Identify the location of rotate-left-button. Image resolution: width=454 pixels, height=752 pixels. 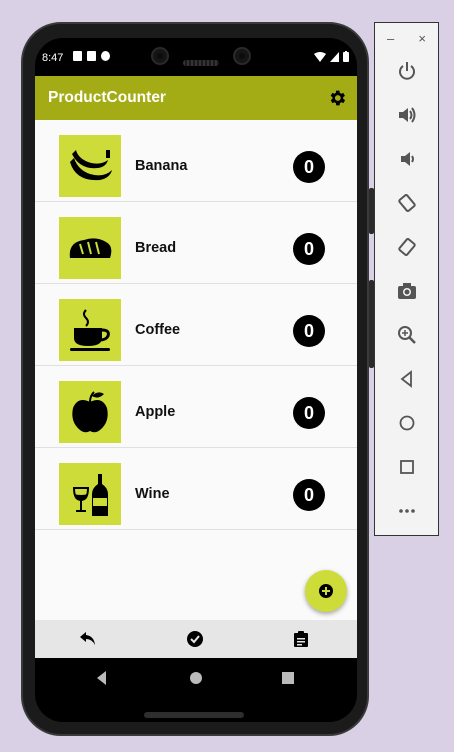
(407, 203).